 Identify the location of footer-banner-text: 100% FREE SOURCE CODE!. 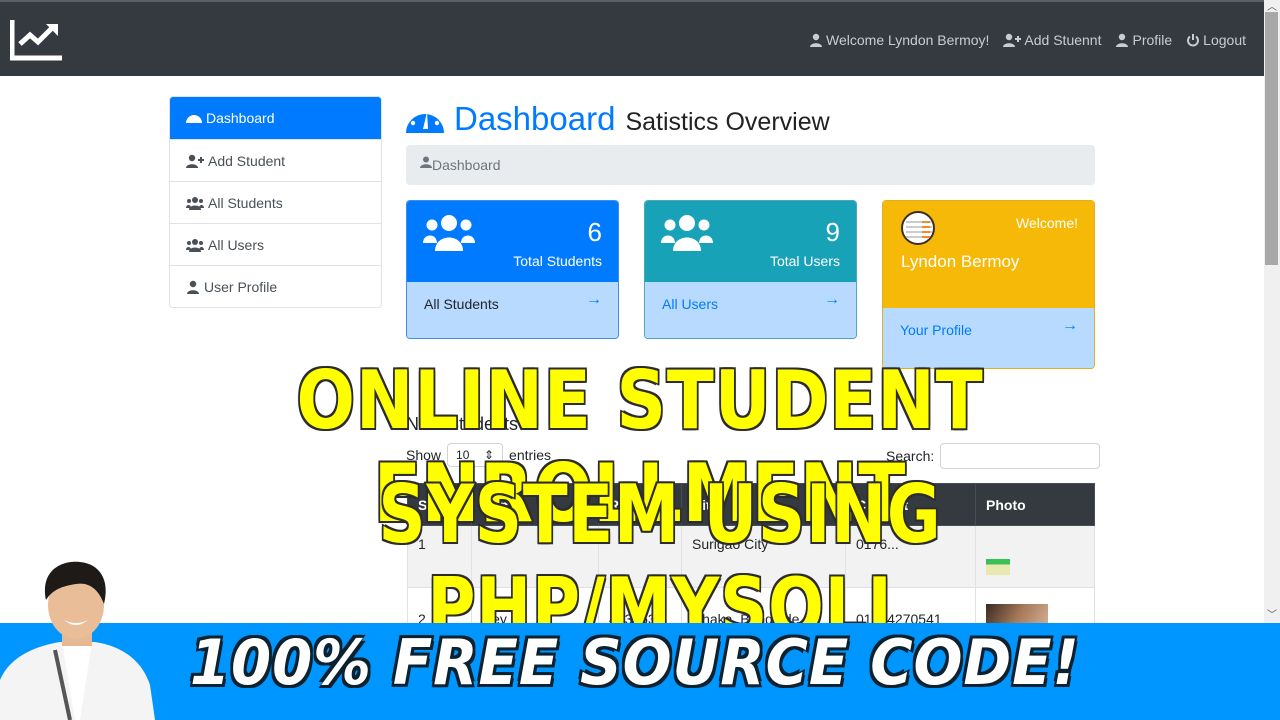
(635, 662).